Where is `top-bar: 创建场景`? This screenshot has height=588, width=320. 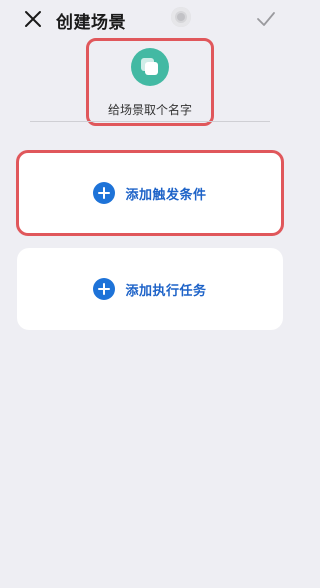 top-bar: 创建场景 is located at coordinates (150, 20).